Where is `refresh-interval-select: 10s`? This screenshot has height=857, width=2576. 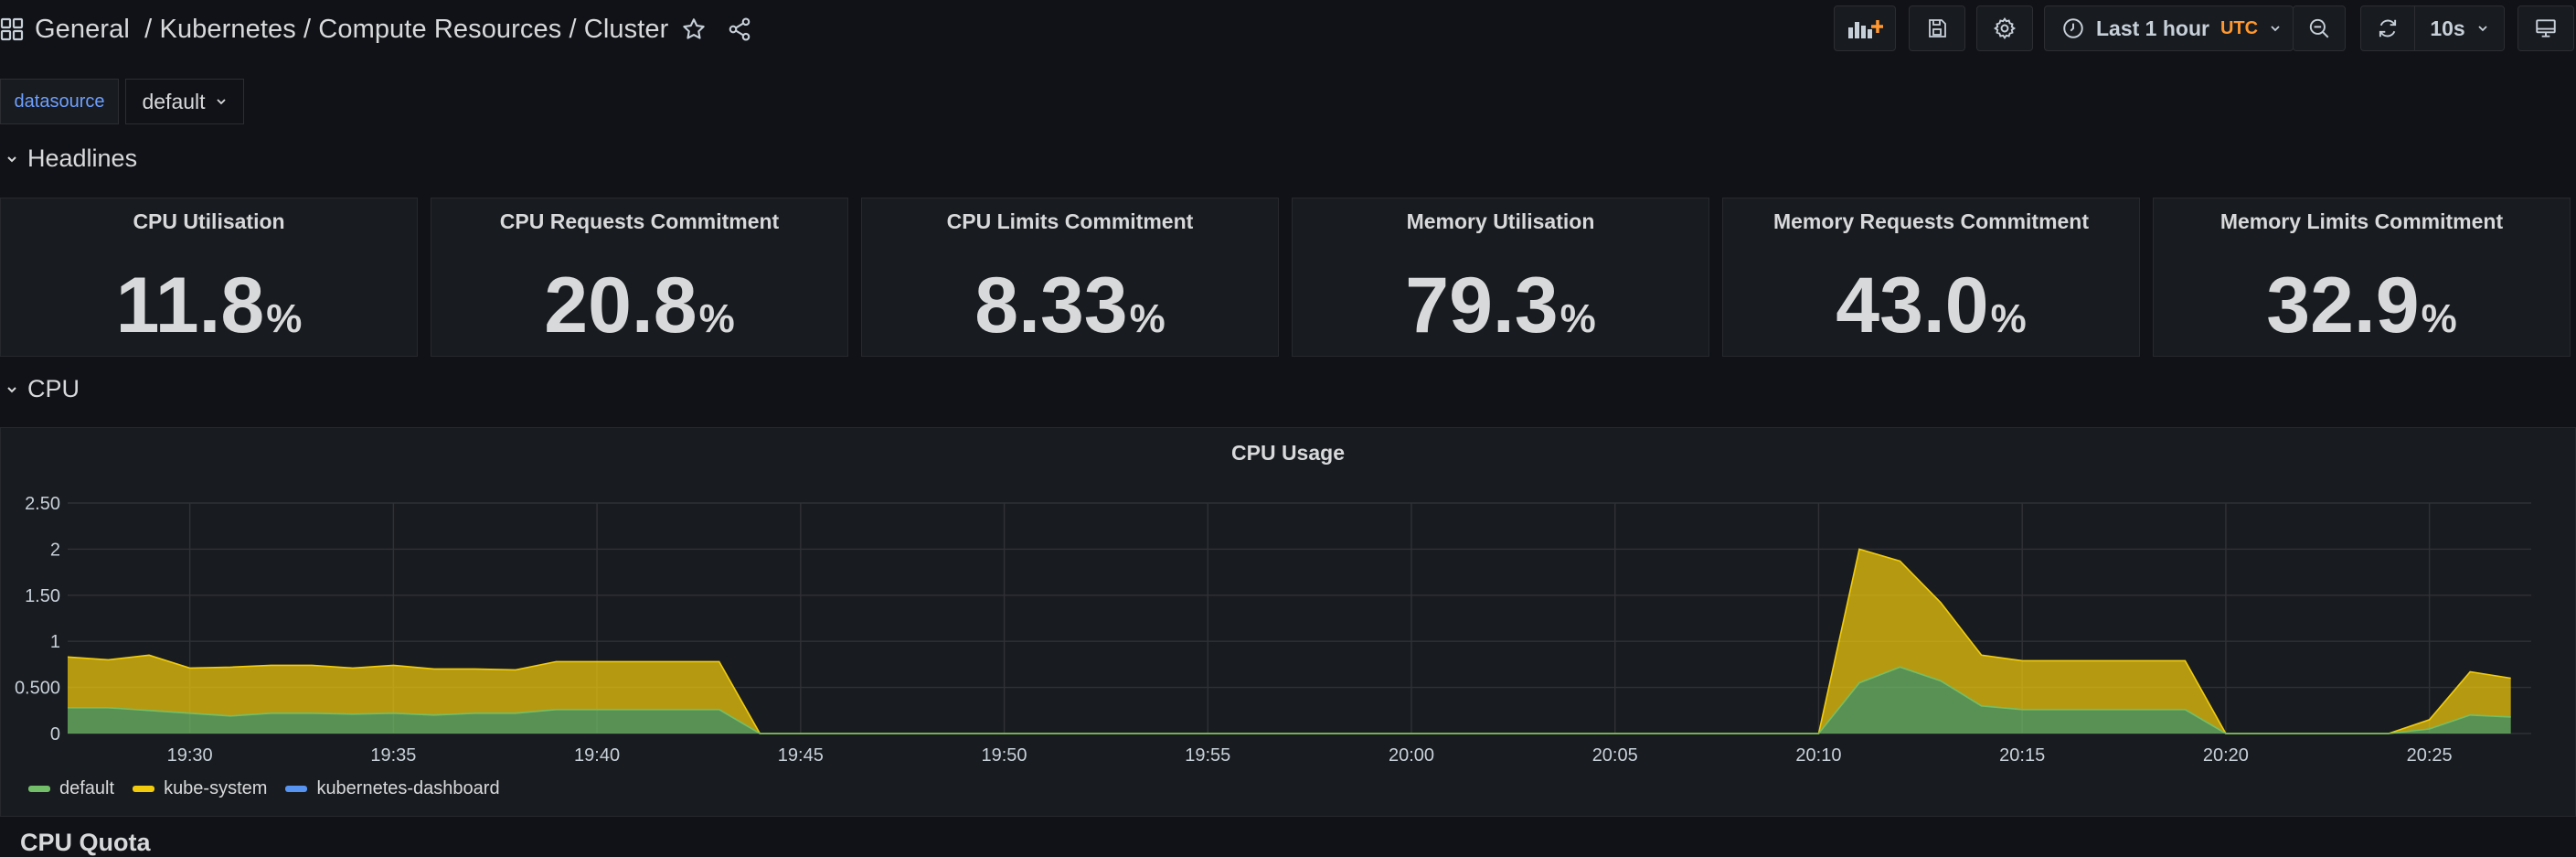
refresh-interval-select: 10s is located at coordinates (2459, 28).